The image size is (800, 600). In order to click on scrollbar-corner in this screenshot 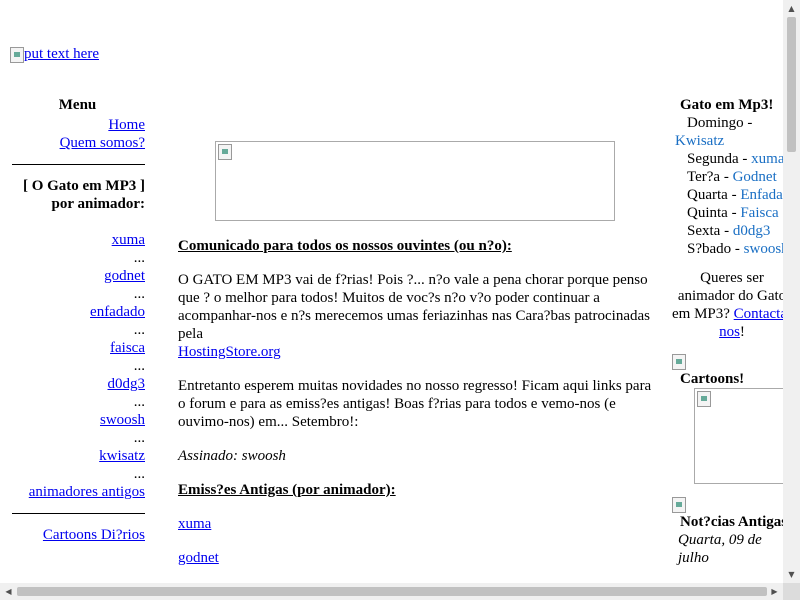, I will do `click(791, 591)`.